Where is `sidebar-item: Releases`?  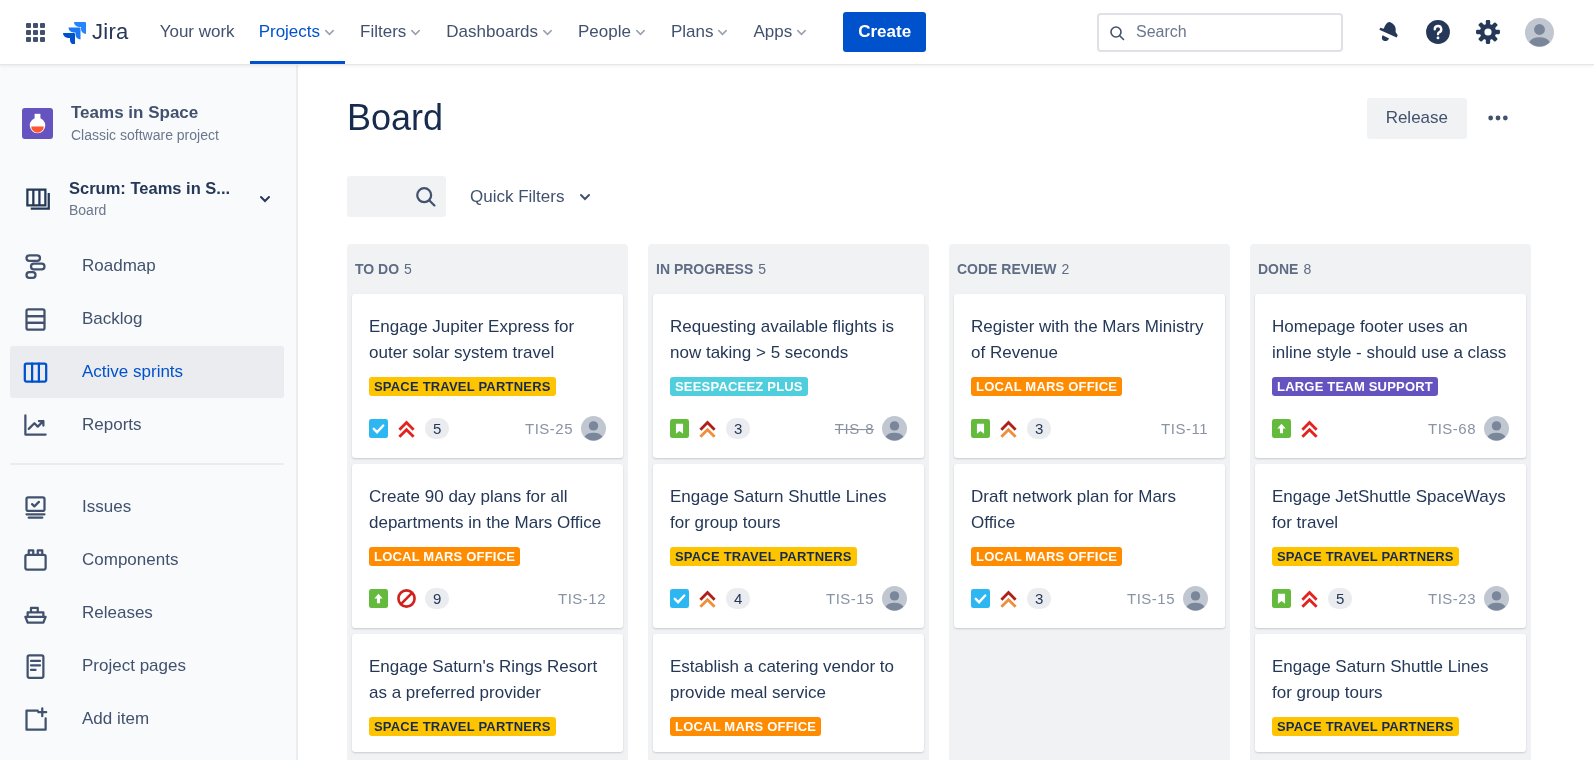
sidebar-item: Releases is located at coordinates (147, 613).